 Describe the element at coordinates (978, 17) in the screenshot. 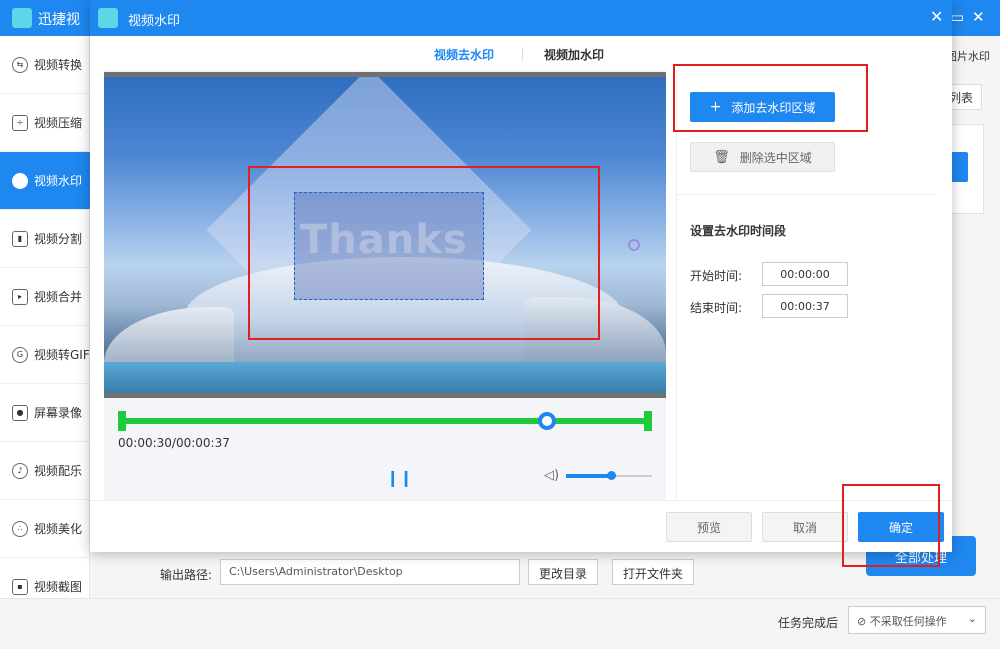

I see `close-icon: ✕` at that location.